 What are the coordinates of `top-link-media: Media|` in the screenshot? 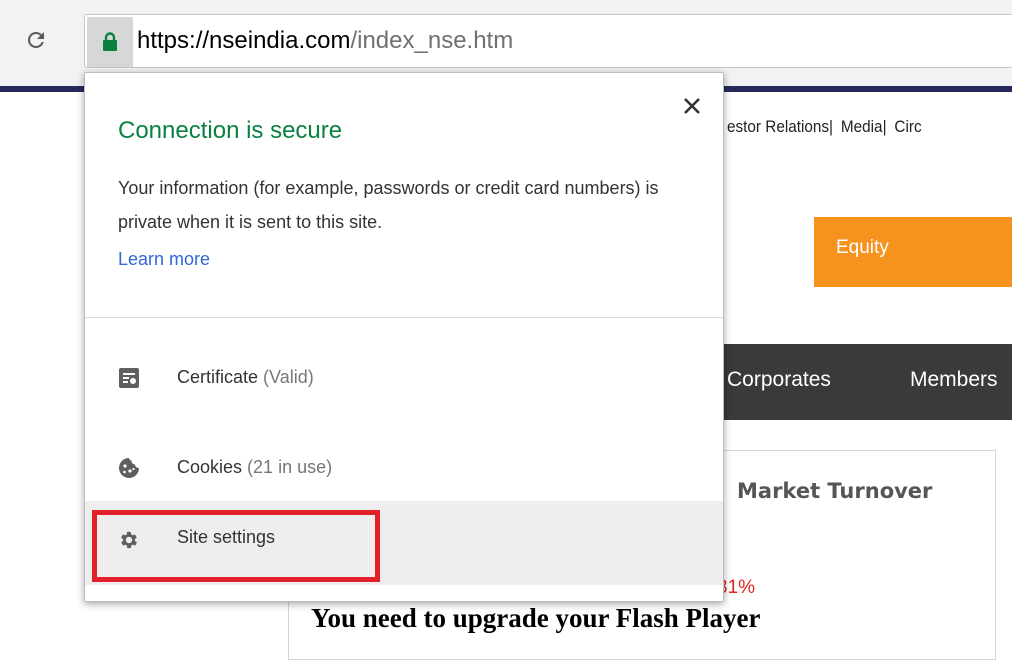 It's located at (864, 126).